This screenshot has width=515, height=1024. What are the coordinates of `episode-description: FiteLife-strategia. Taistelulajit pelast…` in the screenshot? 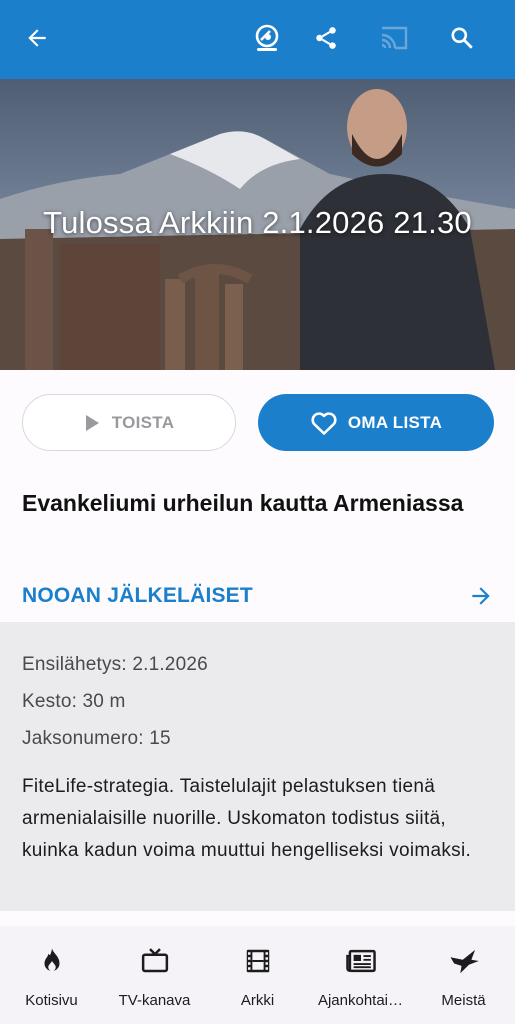 It's located at (247, 818).